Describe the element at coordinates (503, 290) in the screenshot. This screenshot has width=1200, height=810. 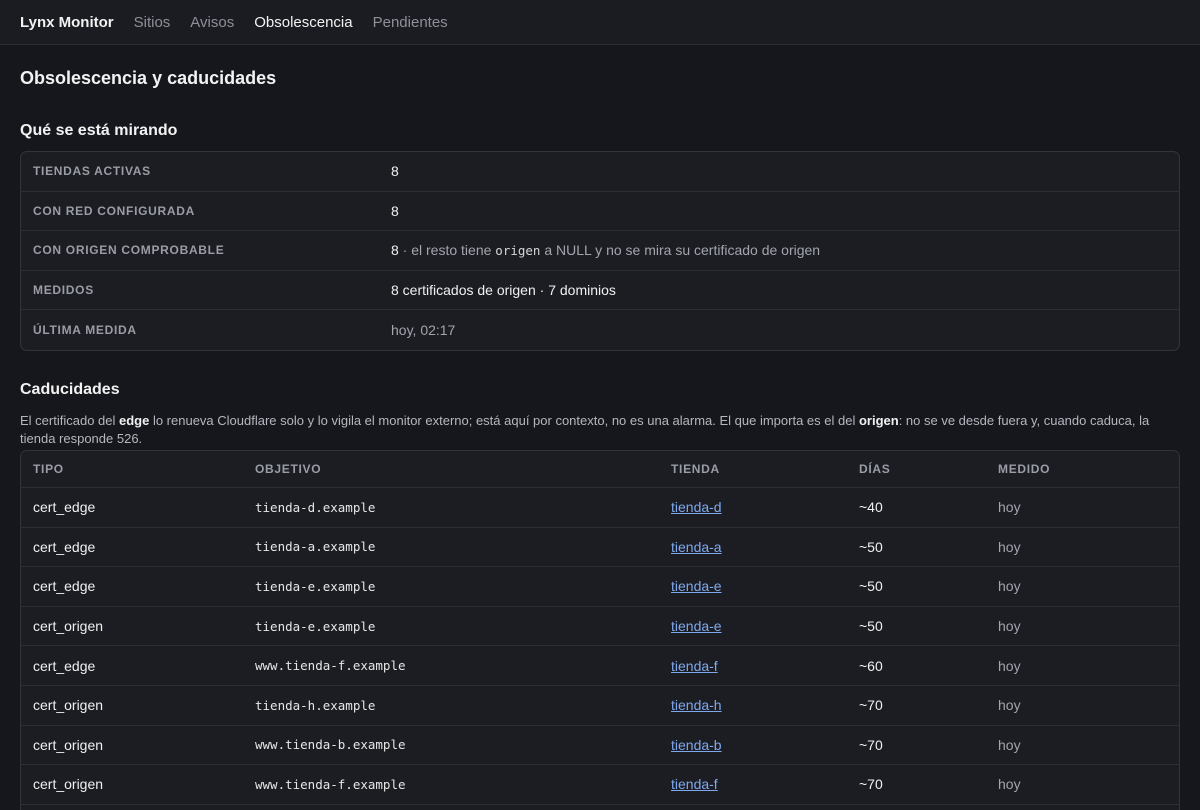
I see `summary-value: 8 certificados de origen · 7 dominios` at that location.